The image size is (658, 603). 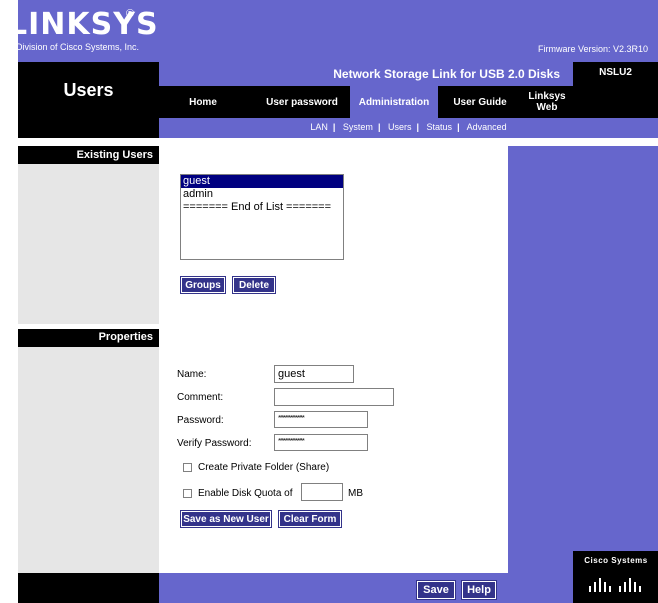 I want to click on subnav-advanced: Advanced, so click(x=487, y=127).